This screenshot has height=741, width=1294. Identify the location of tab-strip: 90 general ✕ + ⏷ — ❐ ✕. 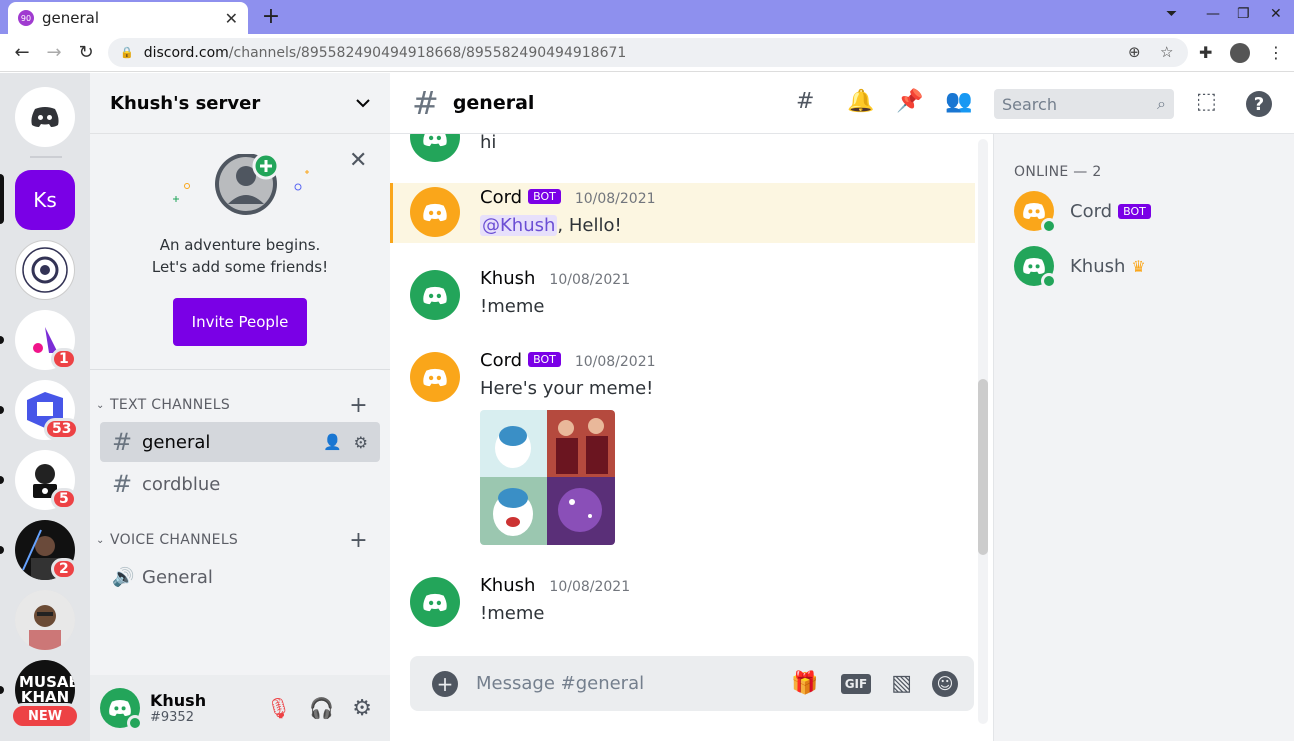
(647, 17).